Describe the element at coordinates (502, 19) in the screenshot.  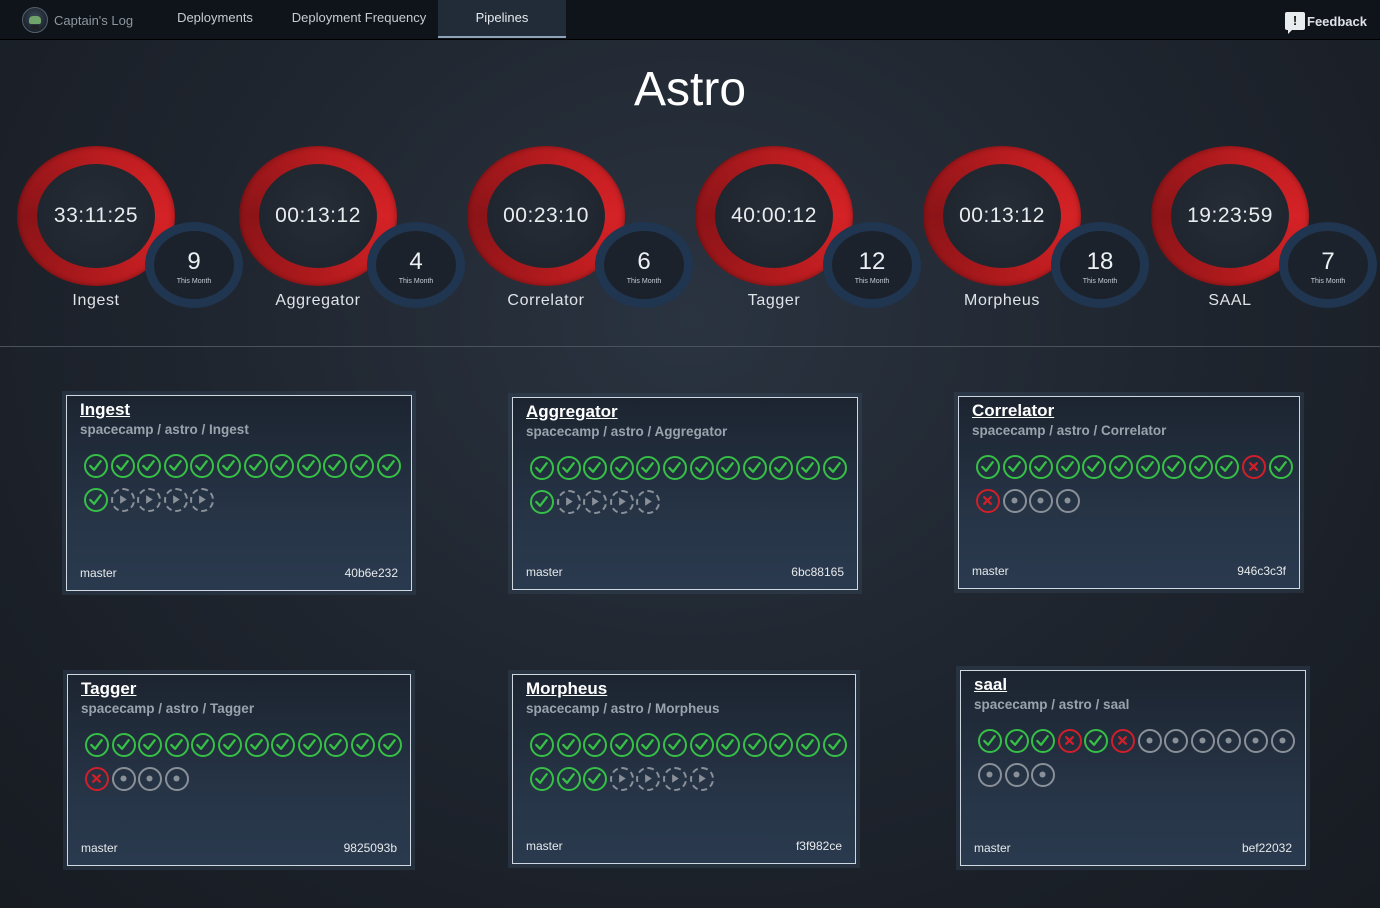
I see `nav-tab-pipelines: Pipelines` at that location.